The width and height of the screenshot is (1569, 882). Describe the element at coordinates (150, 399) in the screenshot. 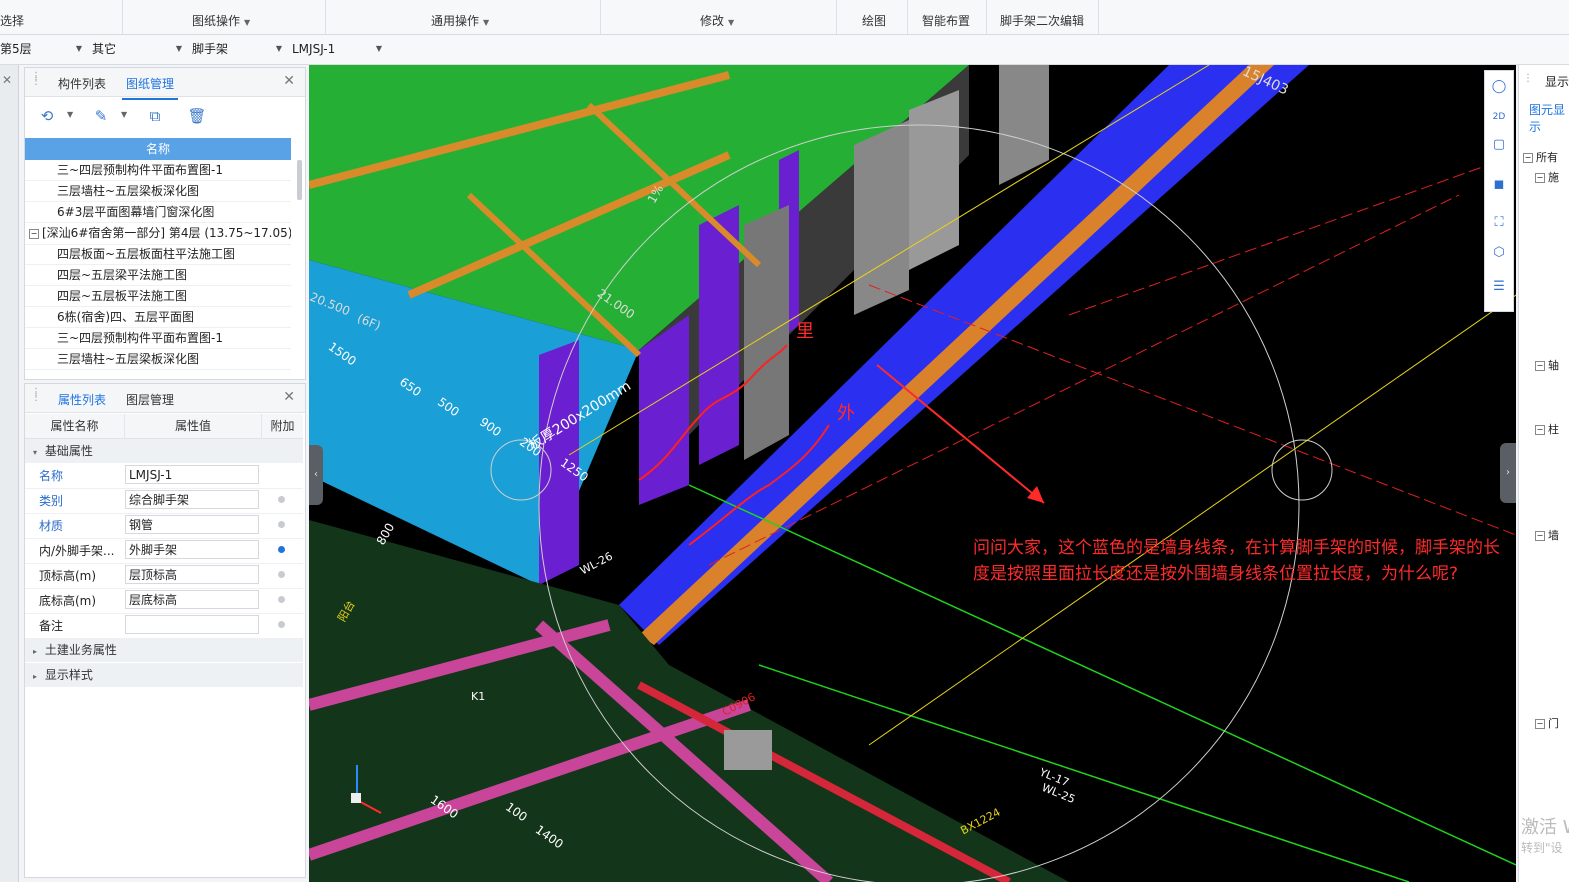

I see `tab-layer-management: 图层管理` at that location.